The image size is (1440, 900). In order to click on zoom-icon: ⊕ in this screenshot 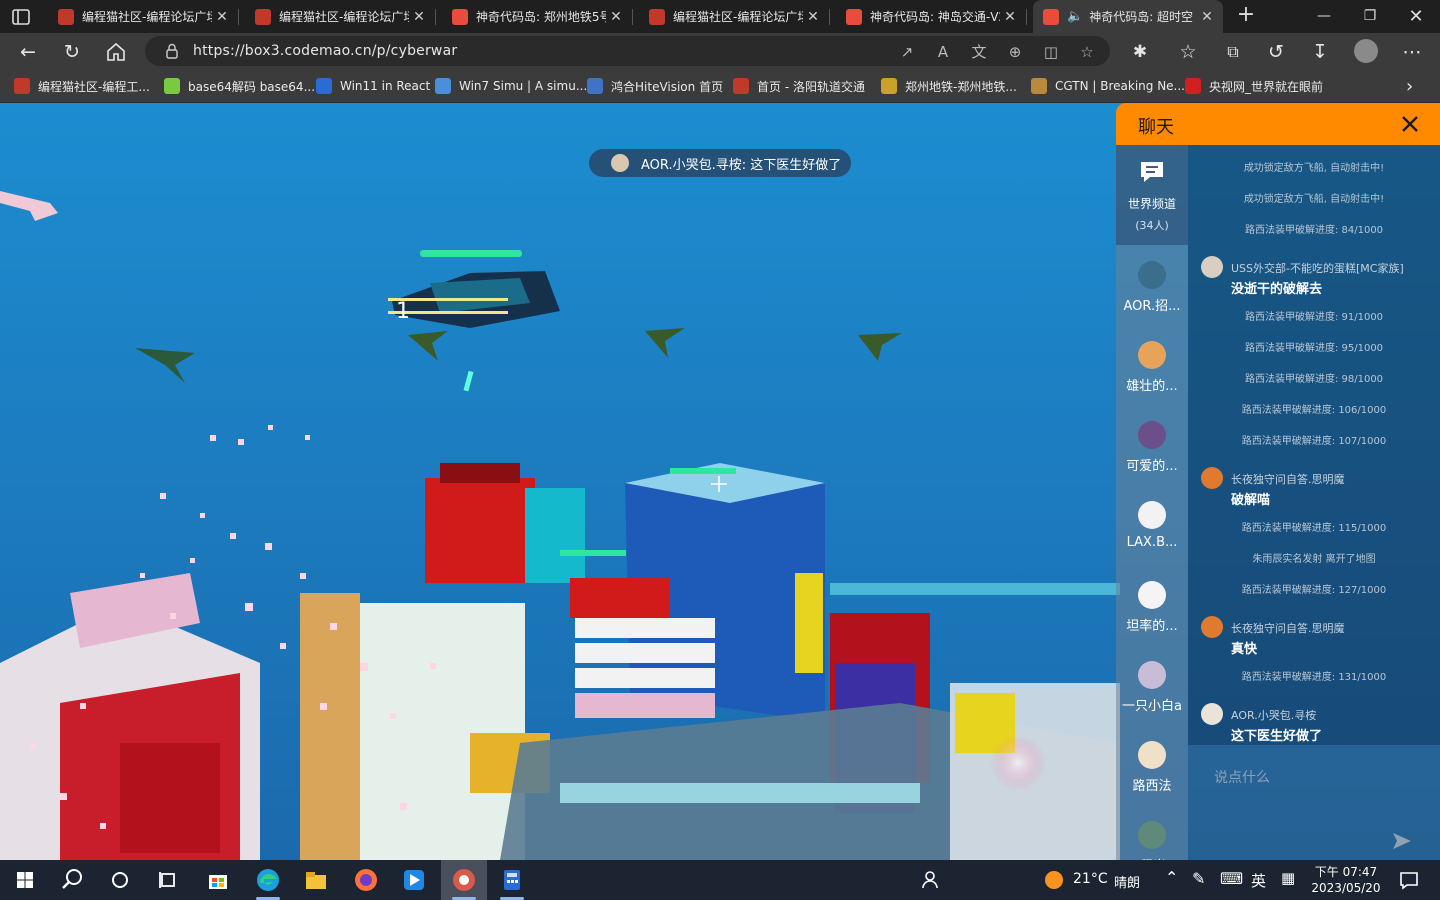, I will do `click(1015, 52)`.